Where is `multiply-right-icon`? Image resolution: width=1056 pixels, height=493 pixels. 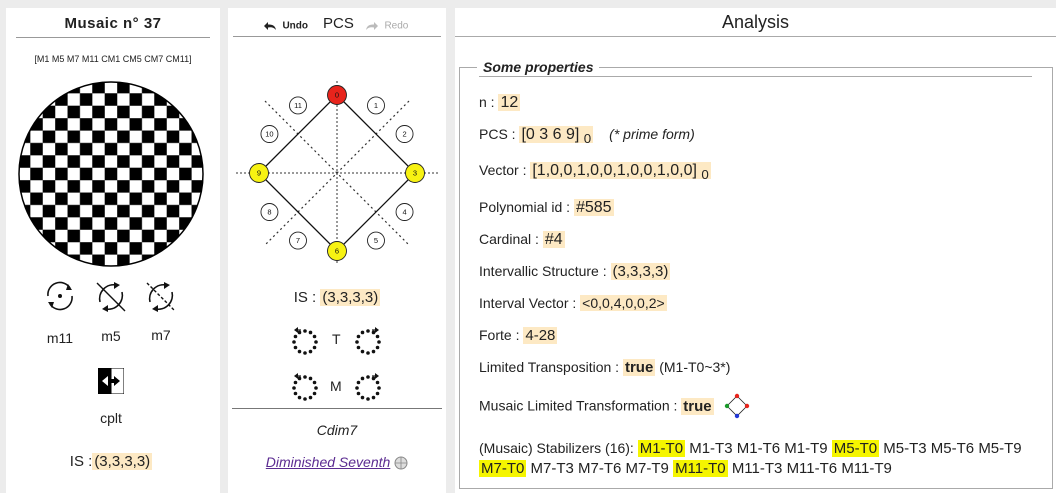 multiply-right-icon is located at coordinates (368, 387).